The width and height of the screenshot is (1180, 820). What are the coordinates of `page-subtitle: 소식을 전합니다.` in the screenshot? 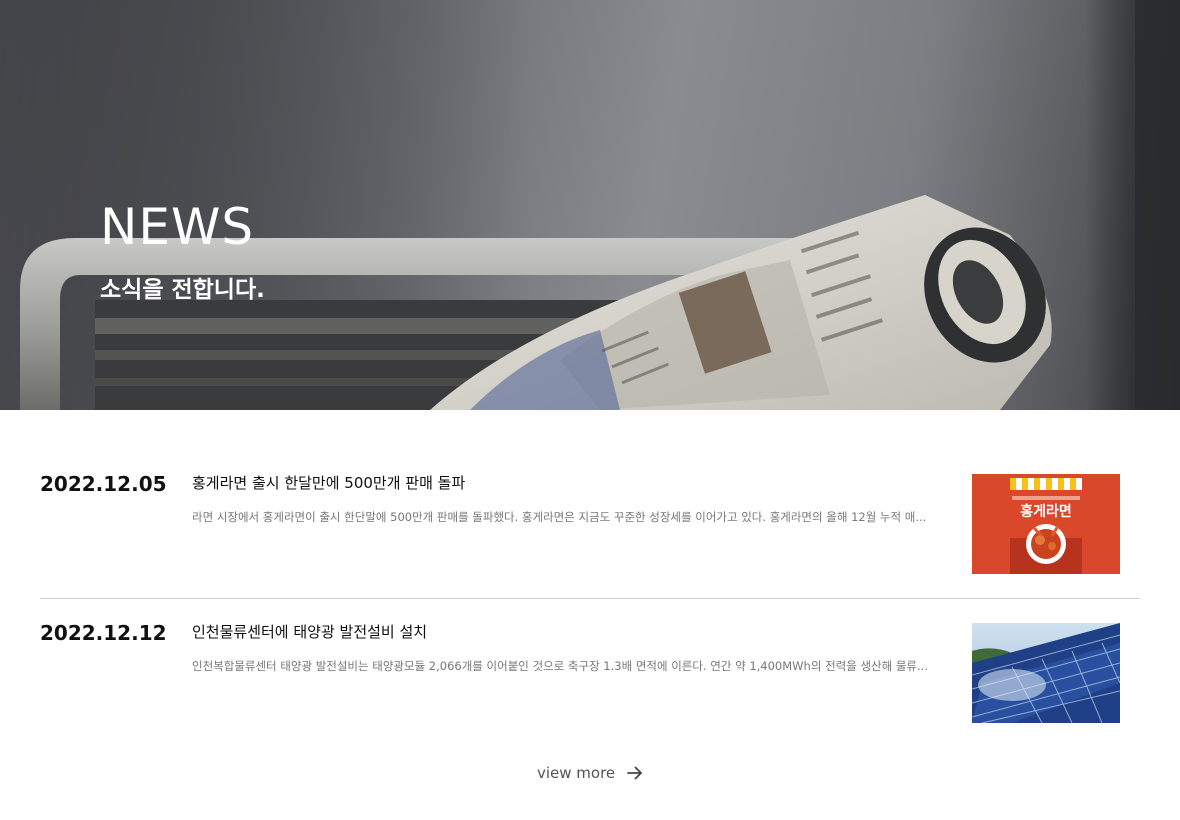 It's located at (182, 290).